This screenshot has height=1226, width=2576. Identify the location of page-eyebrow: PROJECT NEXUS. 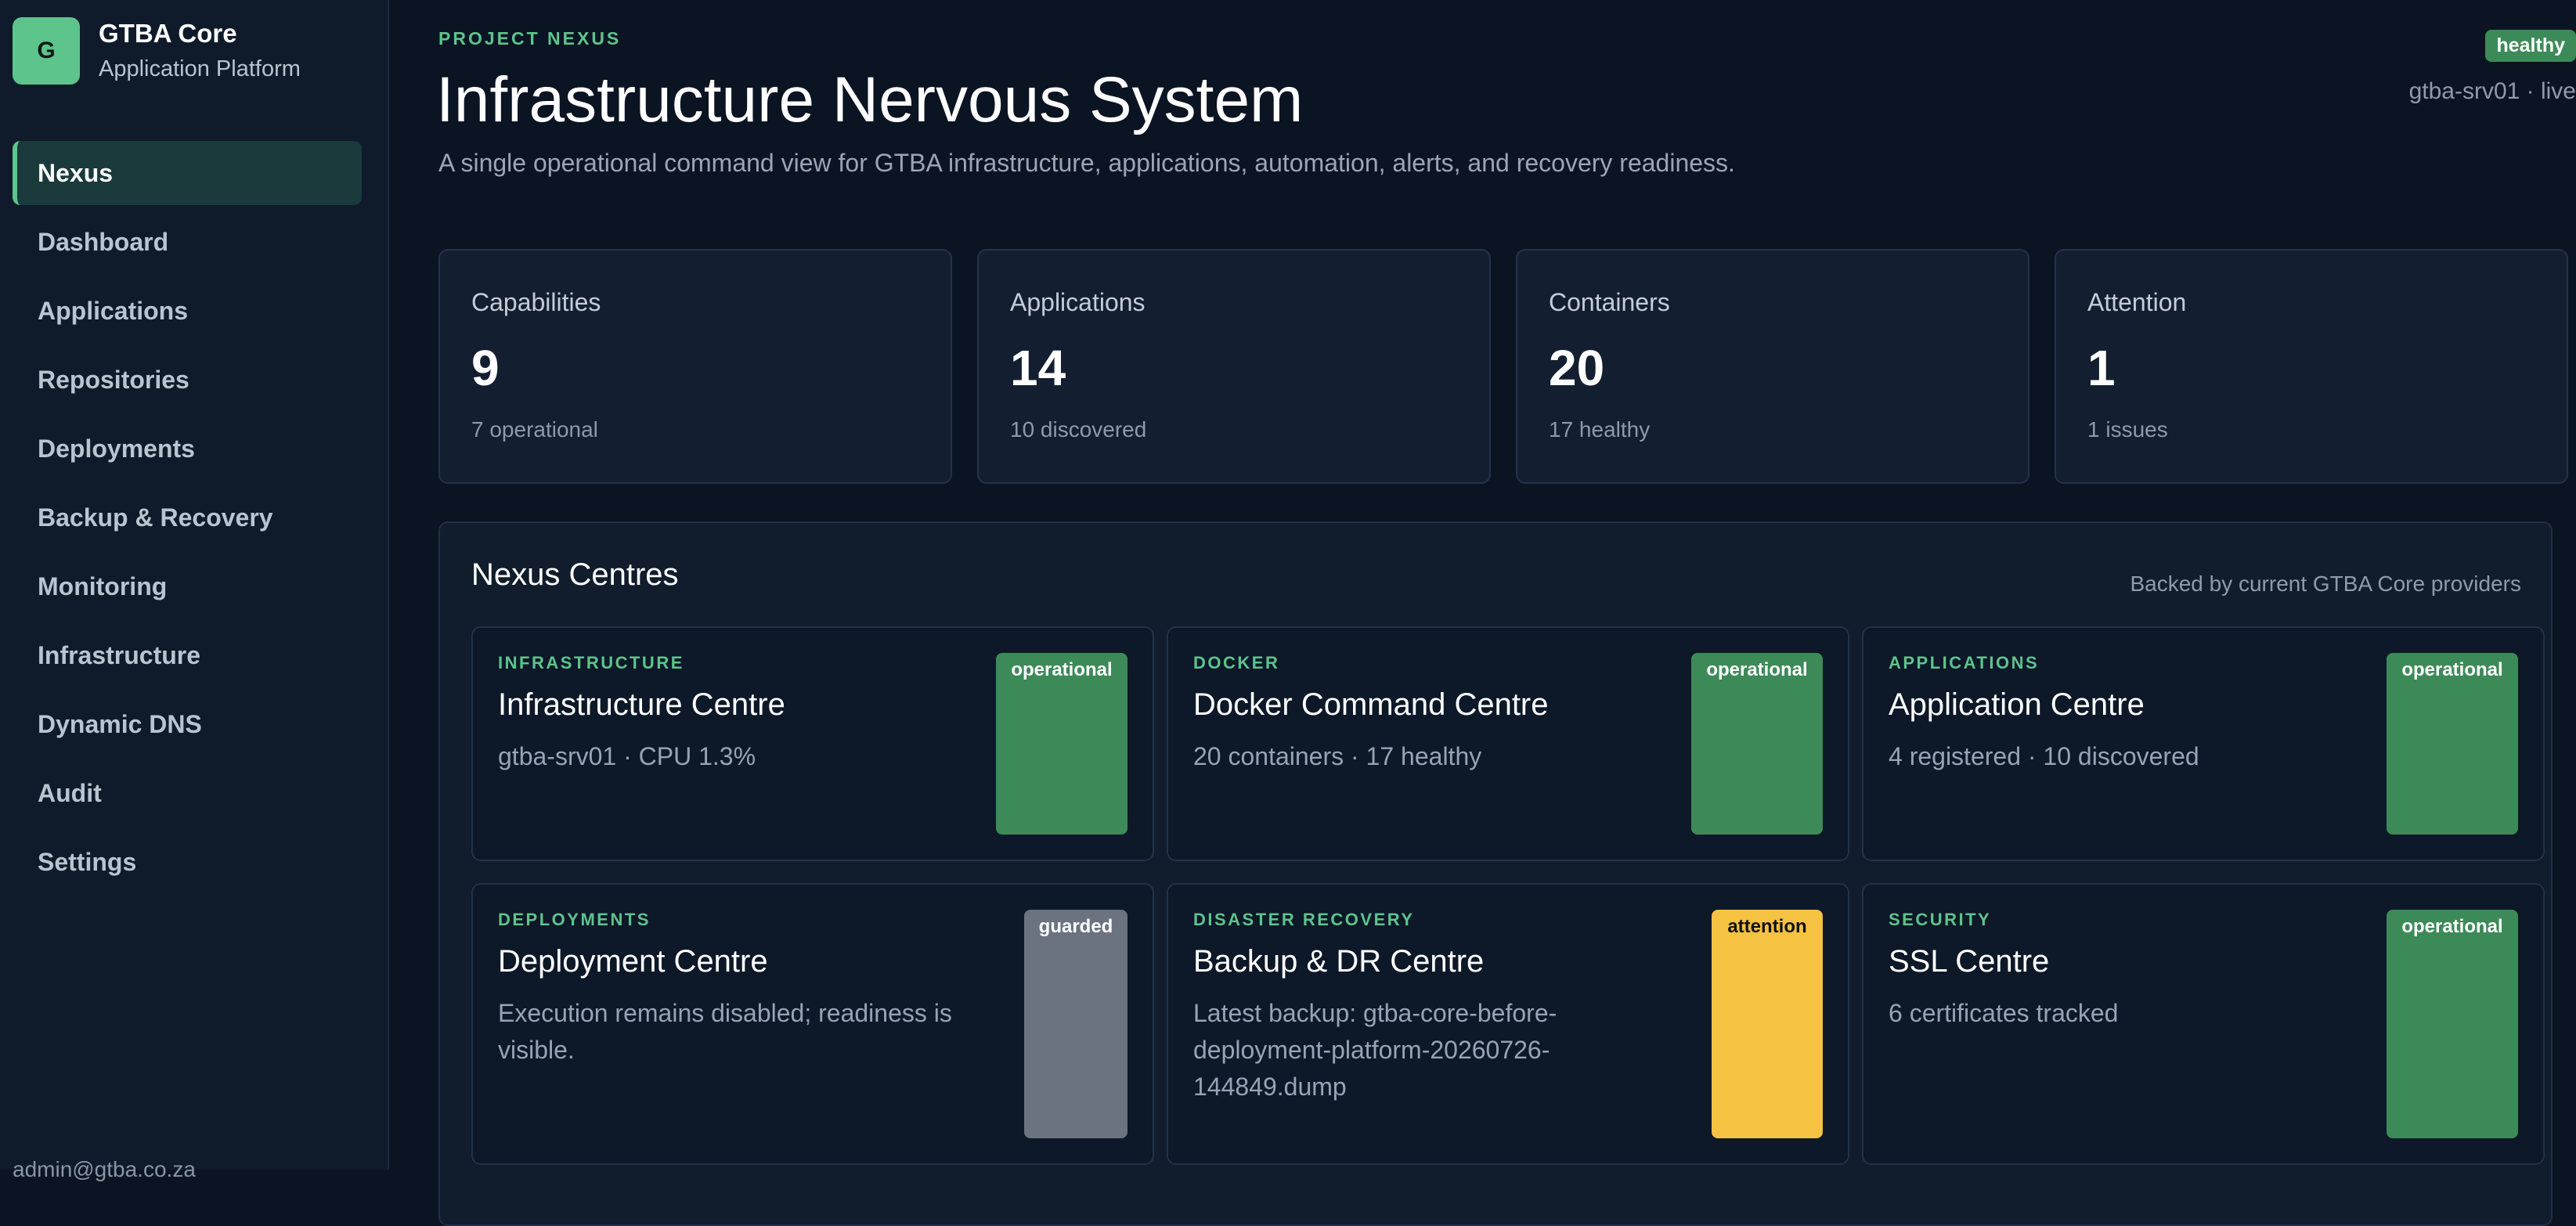
(530, 38).